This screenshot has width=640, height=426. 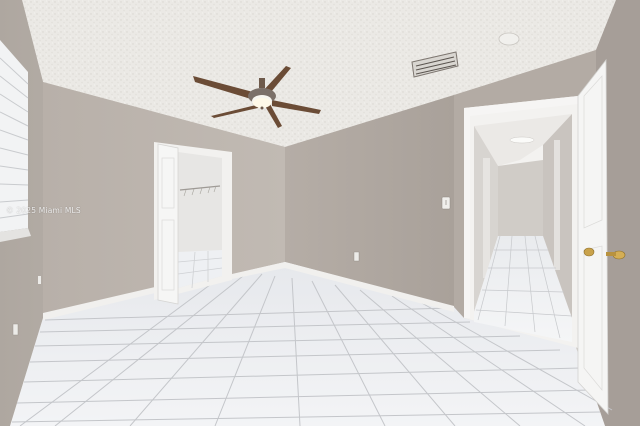 I want to click on watermark: © 2025 Miami MLS, so click(x=43, y=210).